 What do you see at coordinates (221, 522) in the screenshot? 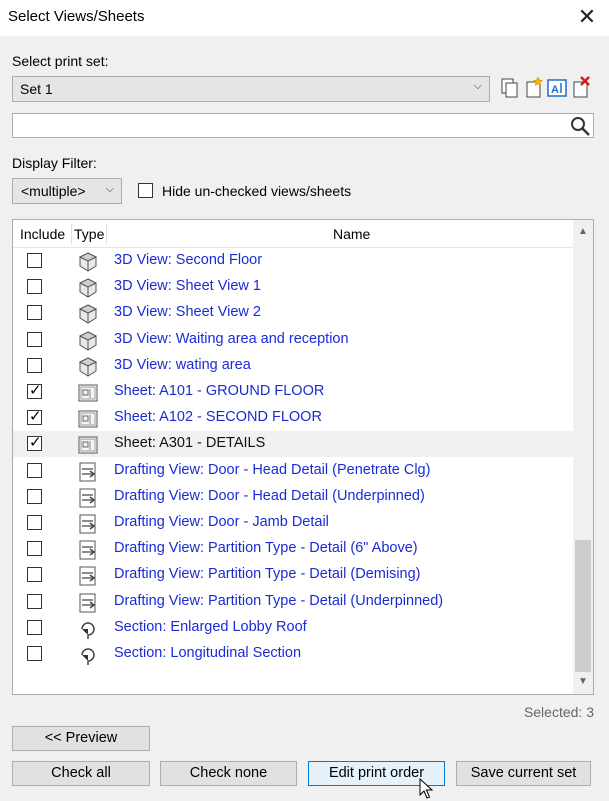
I see `view-name: Drafting View: Door - Jamb Detail` at bounding box center [221, 522].